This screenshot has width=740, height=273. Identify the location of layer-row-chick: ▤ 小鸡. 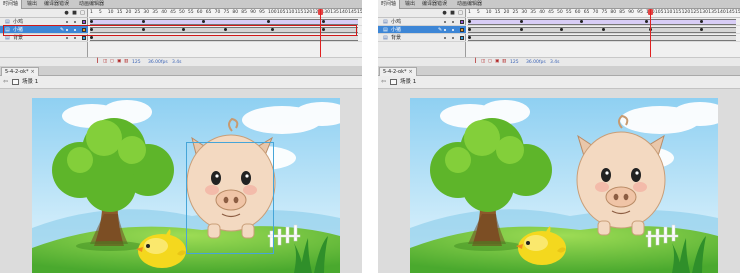
(422, 22).